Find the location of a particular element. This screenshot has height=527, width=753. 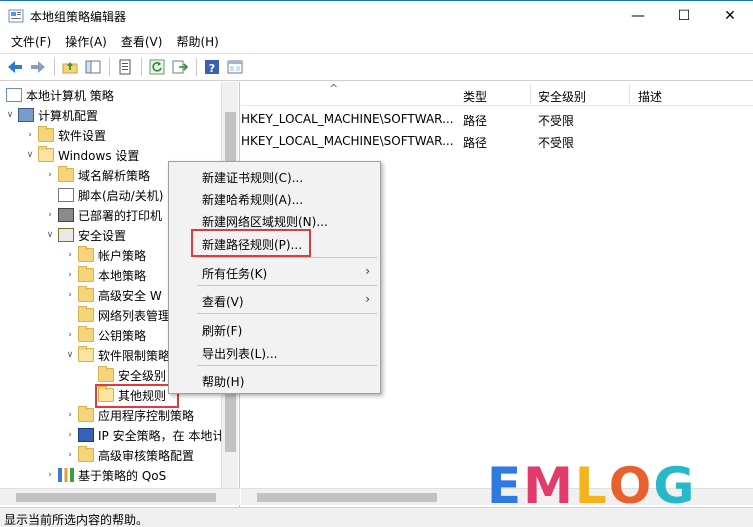

tree-item-security-levels: 安全级别 is located at coordinates (125, 375).